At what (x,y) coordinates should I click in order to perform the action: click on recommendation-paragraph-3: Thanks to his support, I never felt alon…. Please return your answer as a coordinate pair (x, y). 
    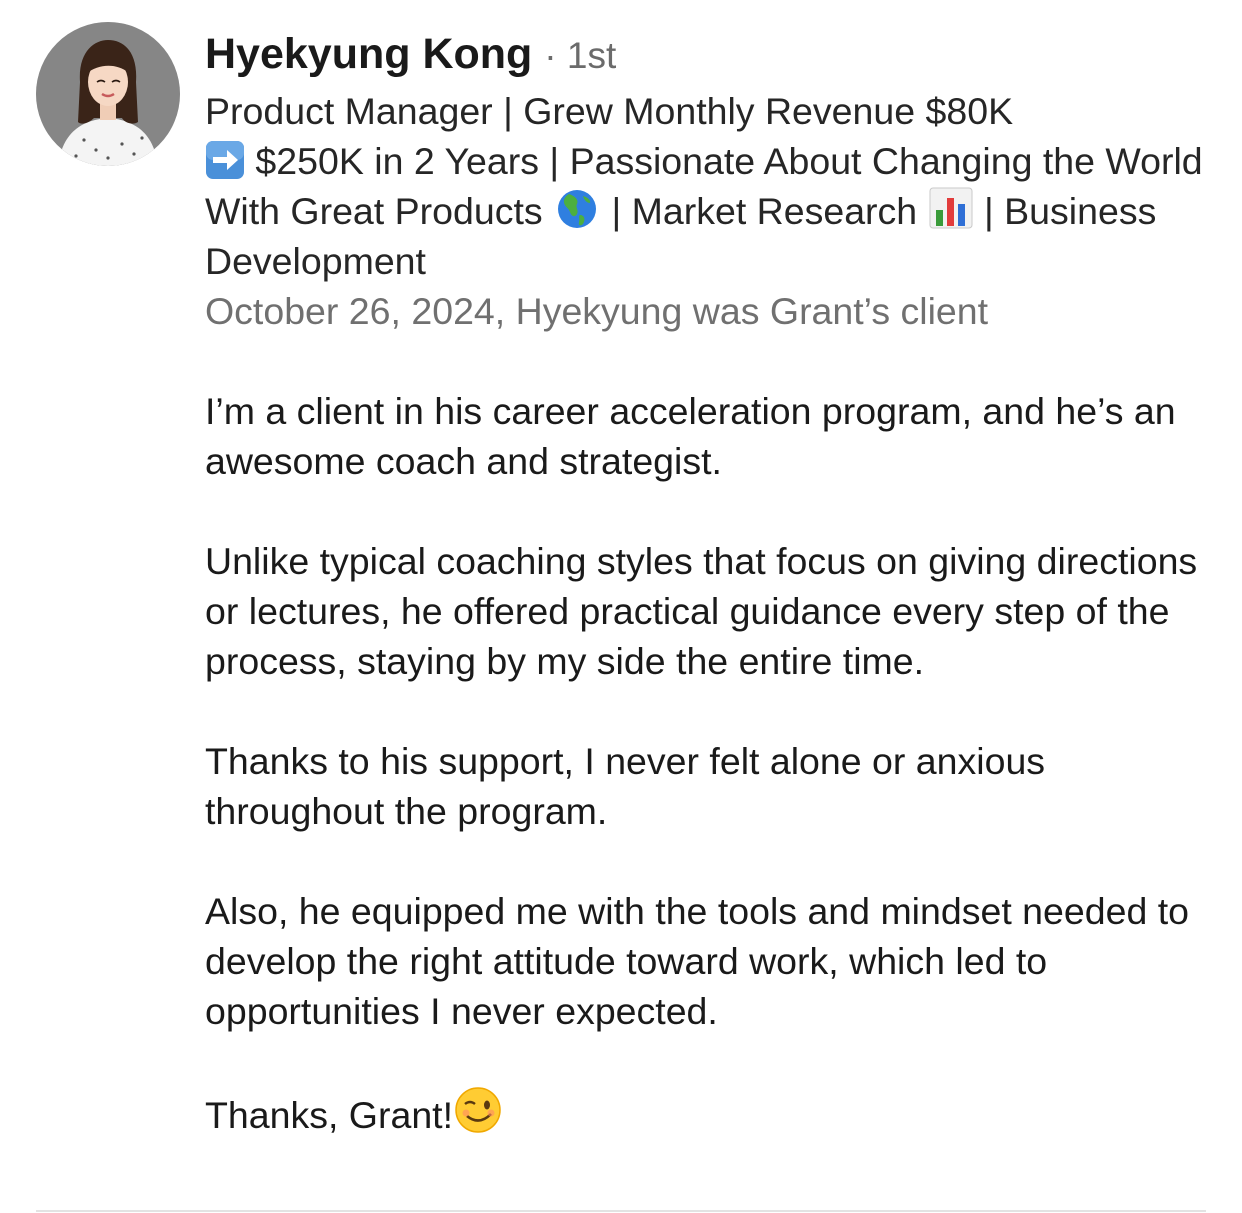
    Looking at the image, I should click on (625, 786).